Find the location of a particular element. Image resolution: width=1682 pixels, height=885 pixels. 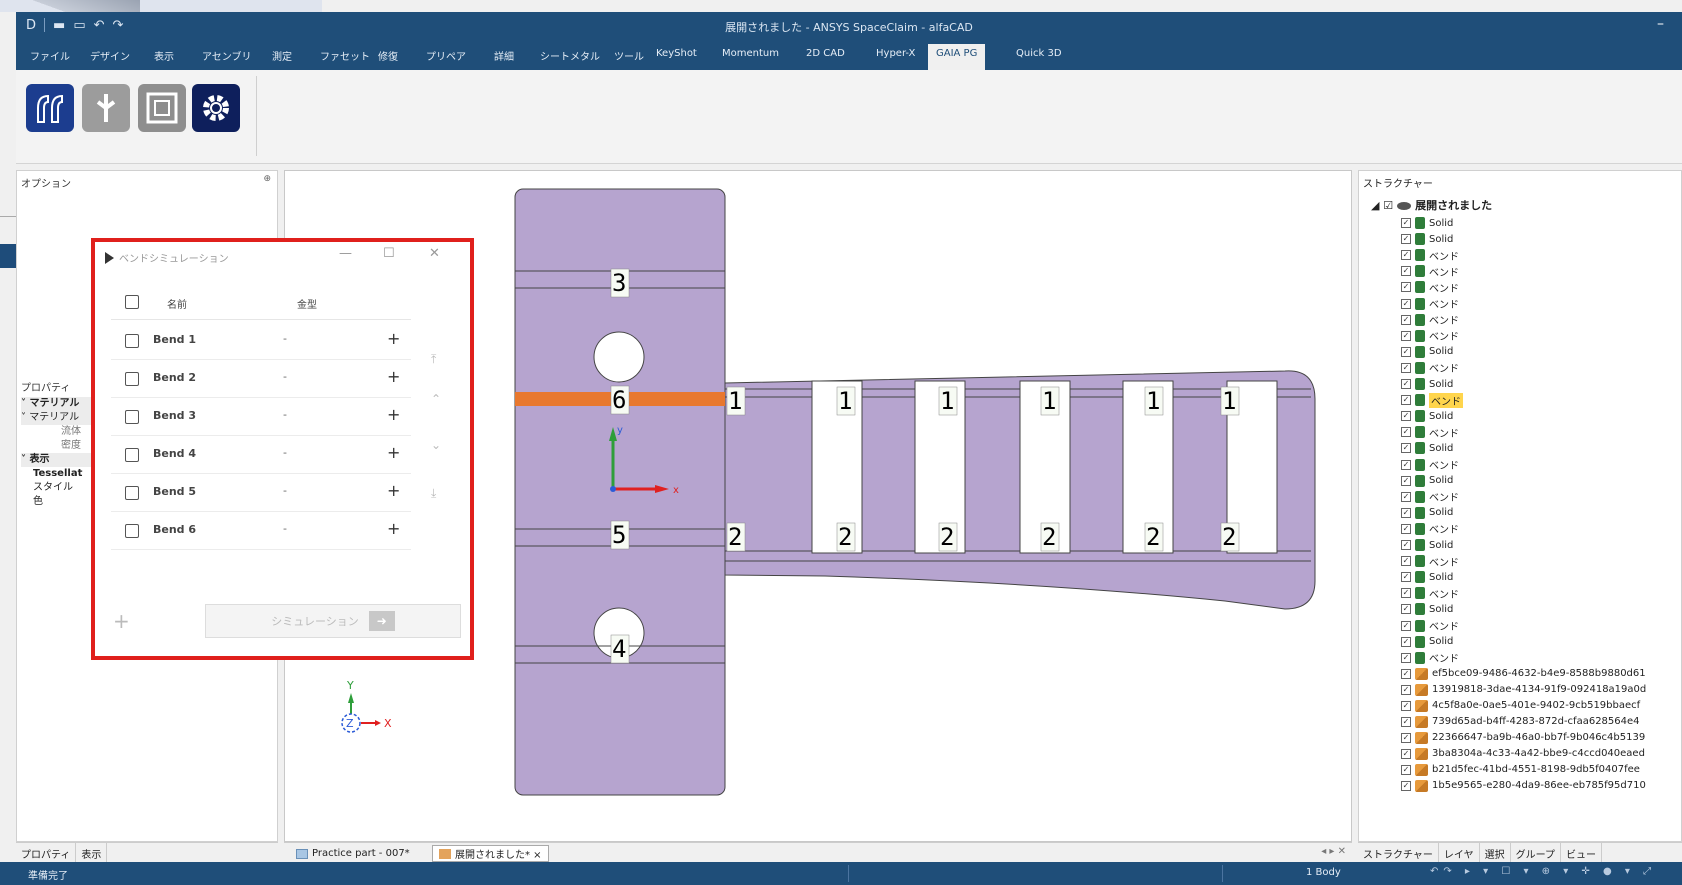

bend-row-5: Bend 5 - + is located at coordinates (261, 493).